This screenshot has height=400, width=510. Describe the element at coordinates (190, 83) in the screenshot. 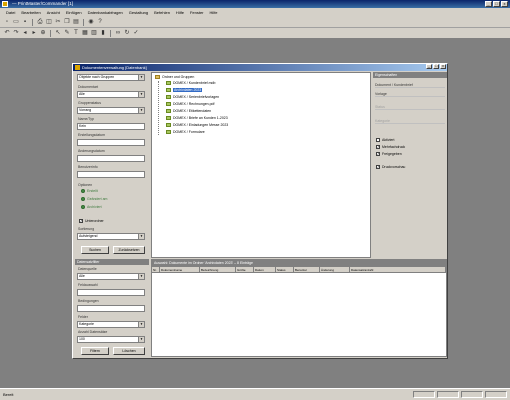

I see `tree-item: DOMEX / Kundenbrief.mdb` at that location.